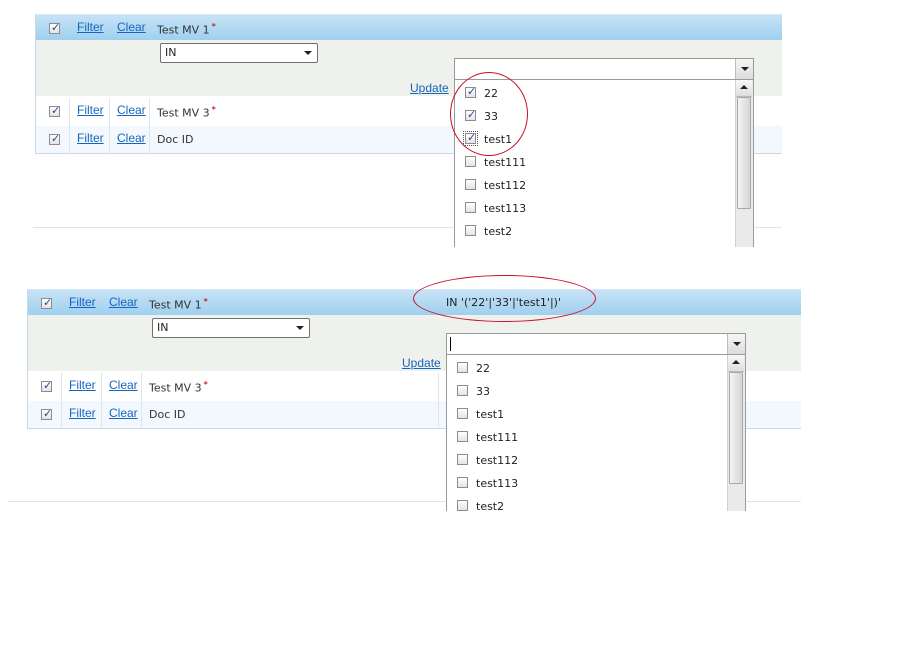 Image resolution: width=904 pixels, height=668 pixels. What do you see at coordinates (490, 414) in the screenshot?
I see `item-label: test1` at bounding box center [490, 414].